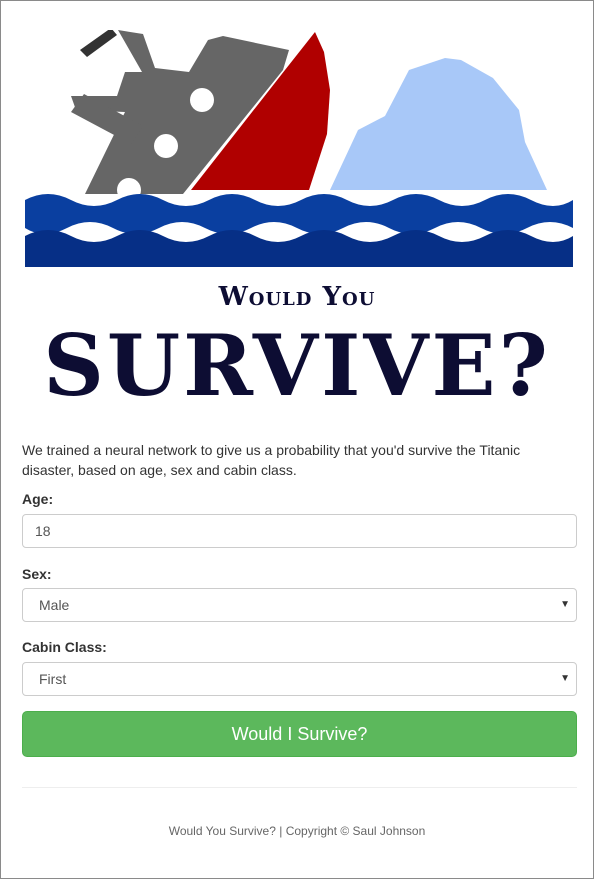 Image resolution: width=594 pixels, height=879 pixels. Describe the element at coordinates (54, 605) in the screenshot. I see `sex-value: Male` at that location.